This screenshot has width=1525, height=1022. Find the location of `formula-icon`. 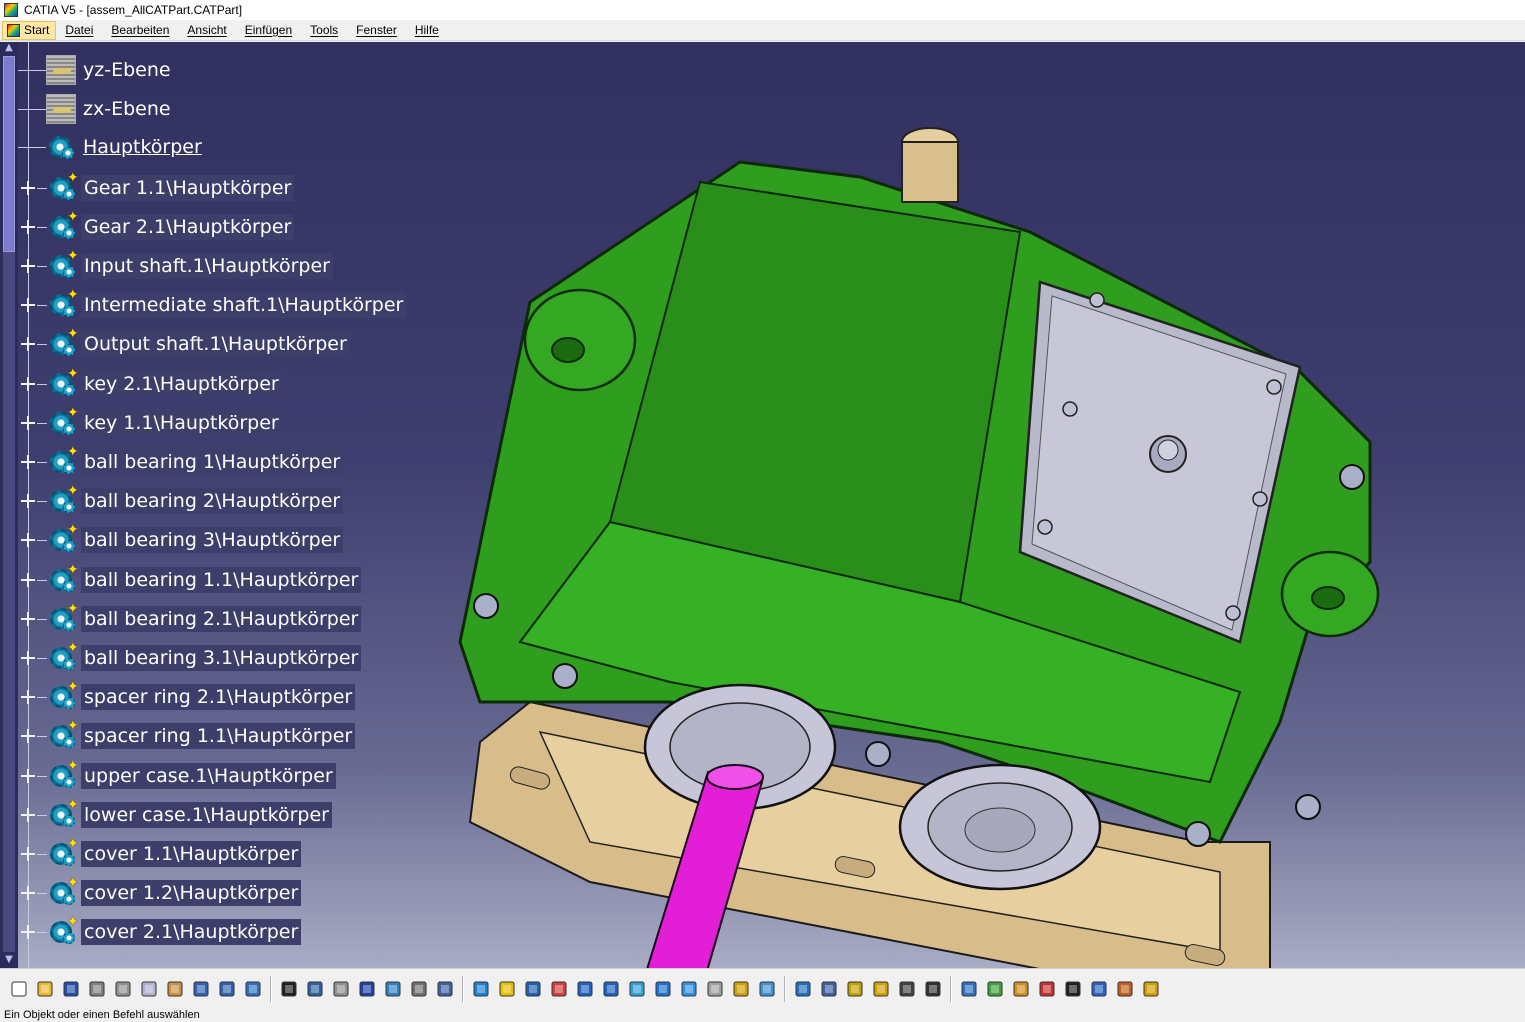

formula-icon is located at coordinates (289, 989).